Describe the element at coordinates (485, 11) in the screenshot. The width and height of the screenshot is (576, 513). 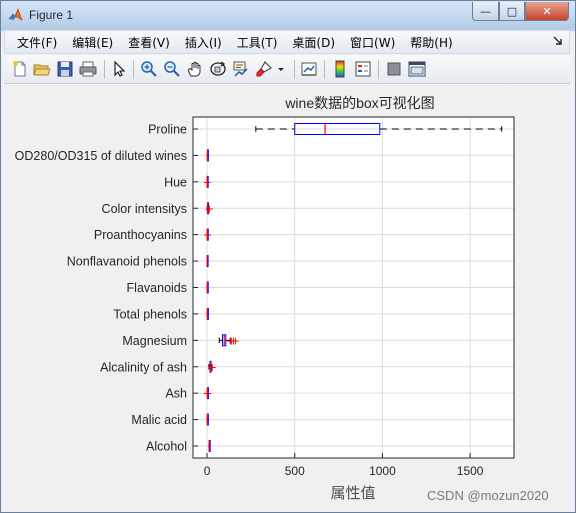
I see `minimize-button: —` at that location.